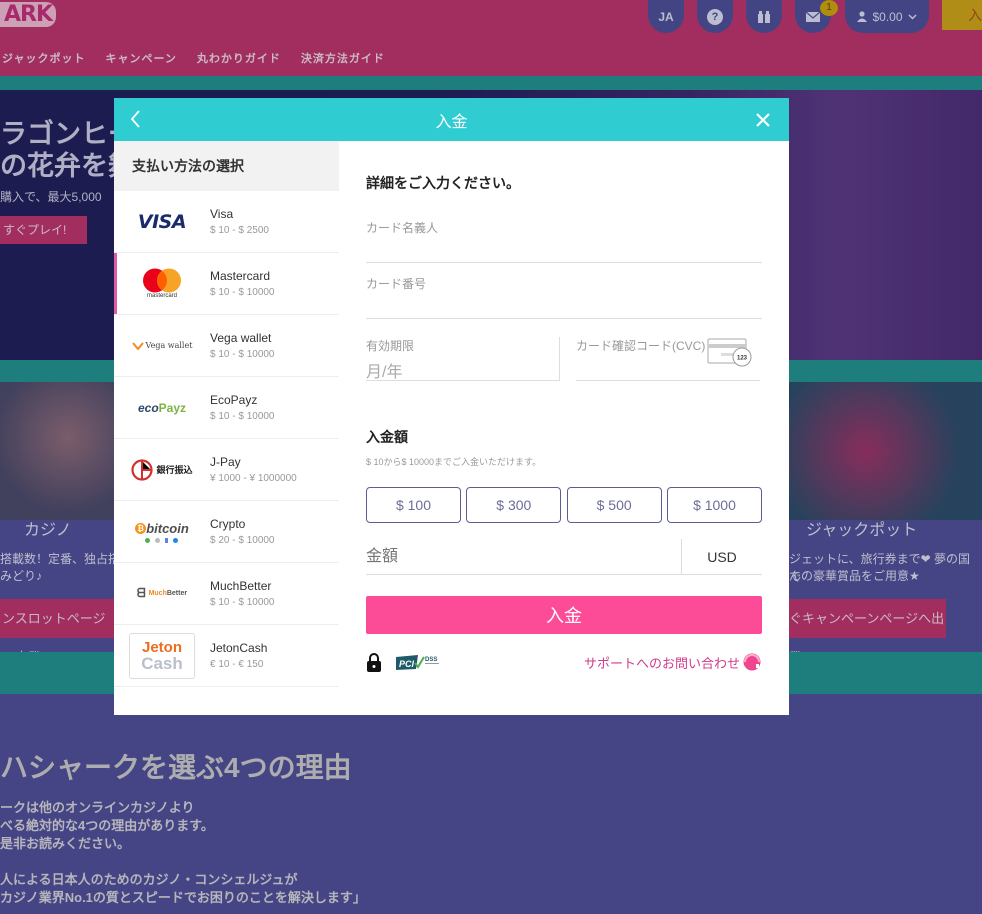 The image size is (982, 914). I want to click on amount-options: $ 100 $ 300 $ 500 $ 1000, so click(564, 505).